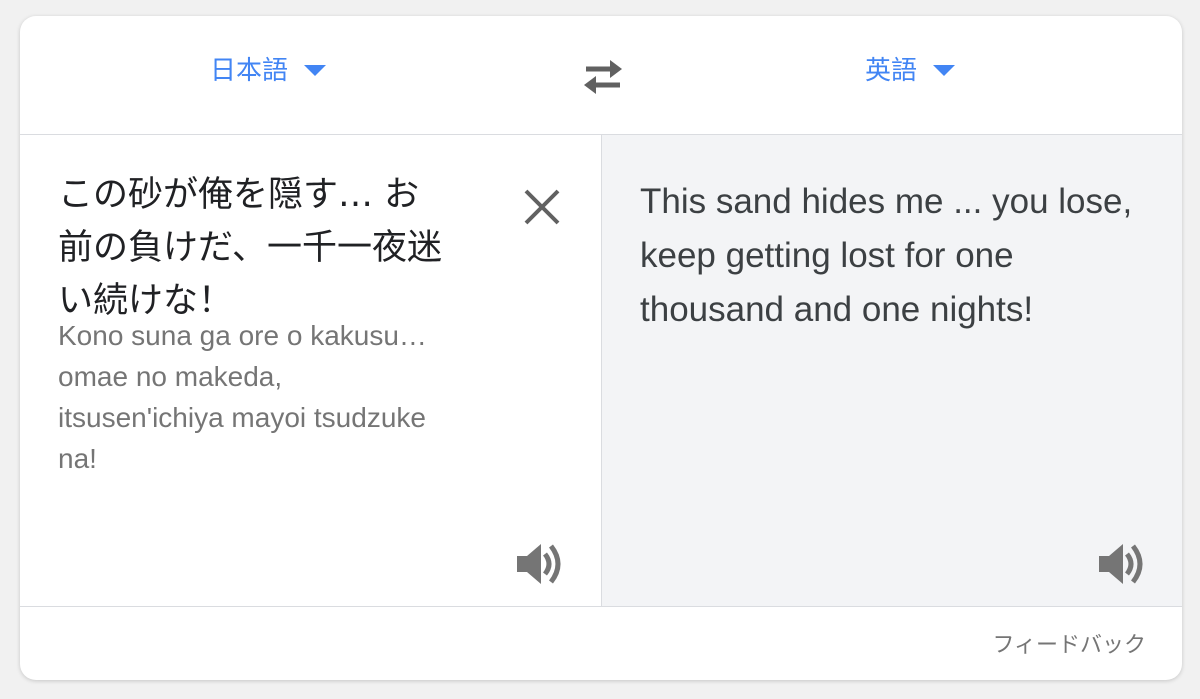 The image size is (1200, 699). Describe the element at coordinates (891, 70) in the screenshot. I see `target-language-label: 英語` at that location.